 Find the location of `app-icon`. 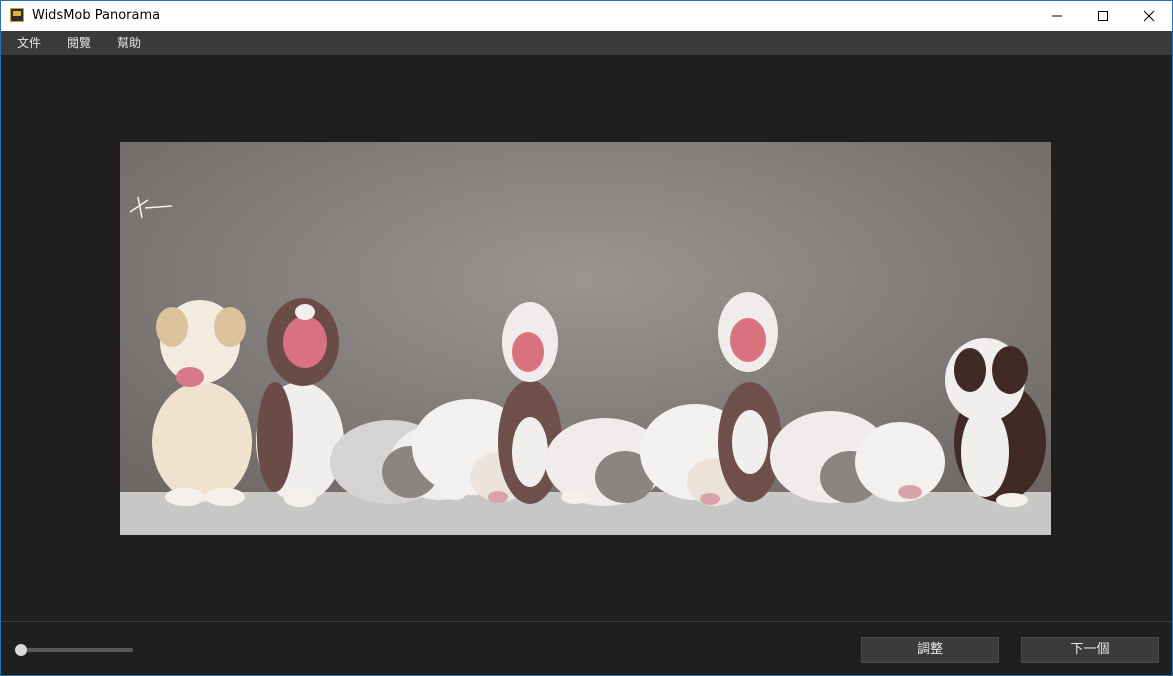

app-icon is located at coordinates (17, 15).